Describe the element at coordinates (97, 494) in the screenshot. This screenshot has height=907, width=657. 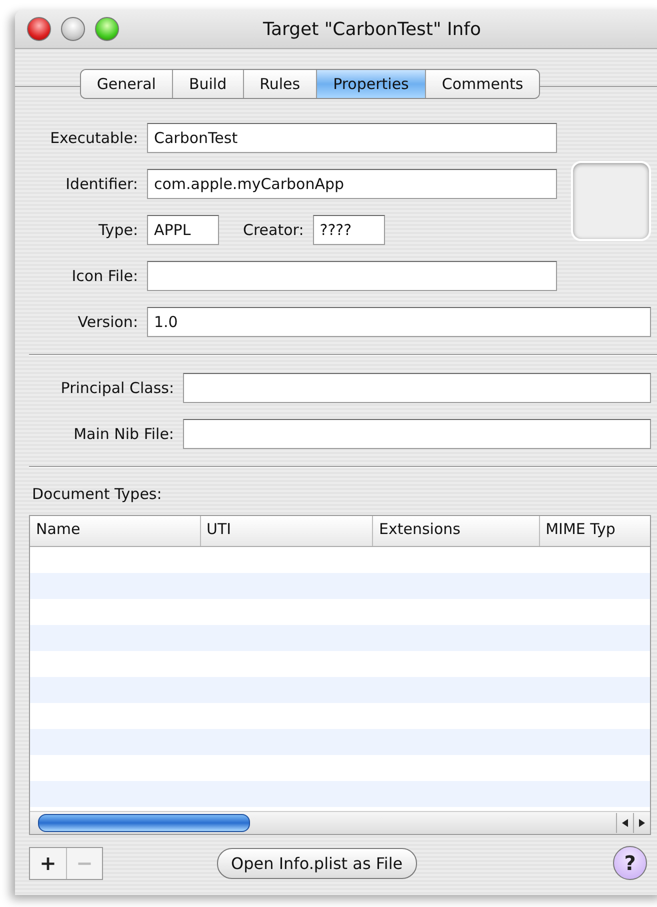
I see `section-label: Document Types:` at that location.